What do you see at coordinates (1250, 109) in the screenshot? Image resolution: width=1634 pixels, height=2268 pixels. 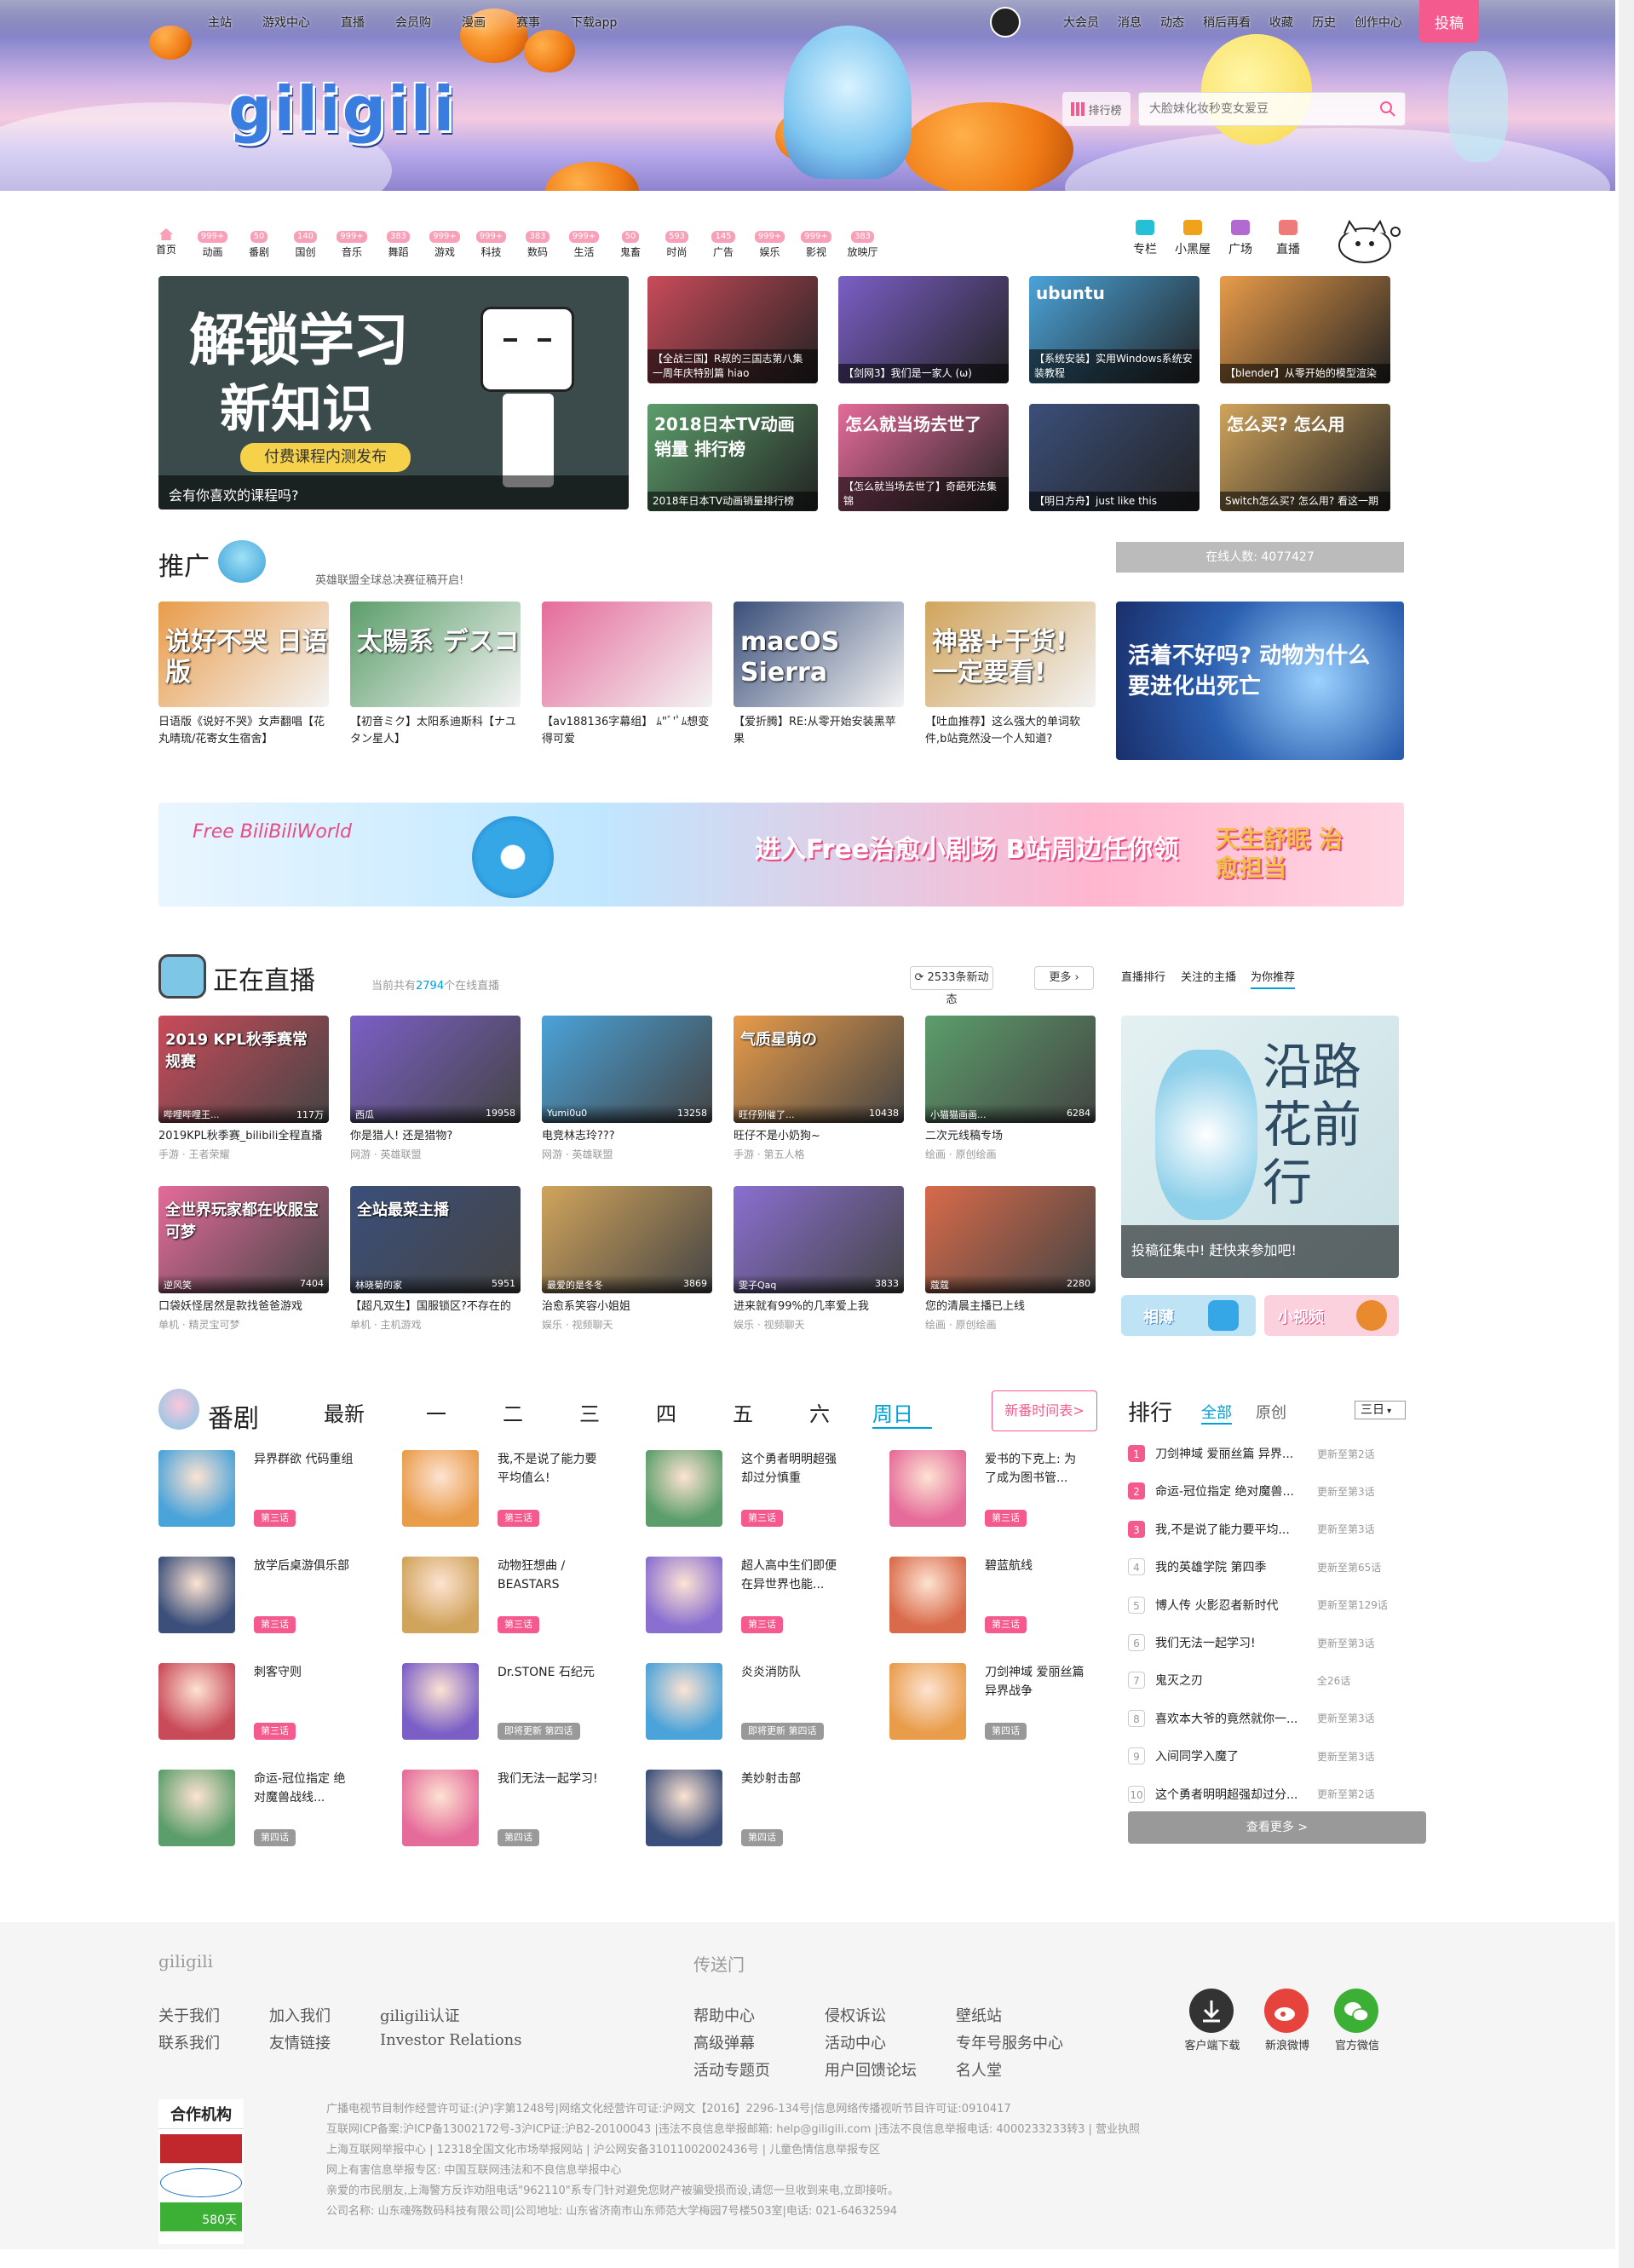 I see `search-input` at bounding box center [1250, 109].